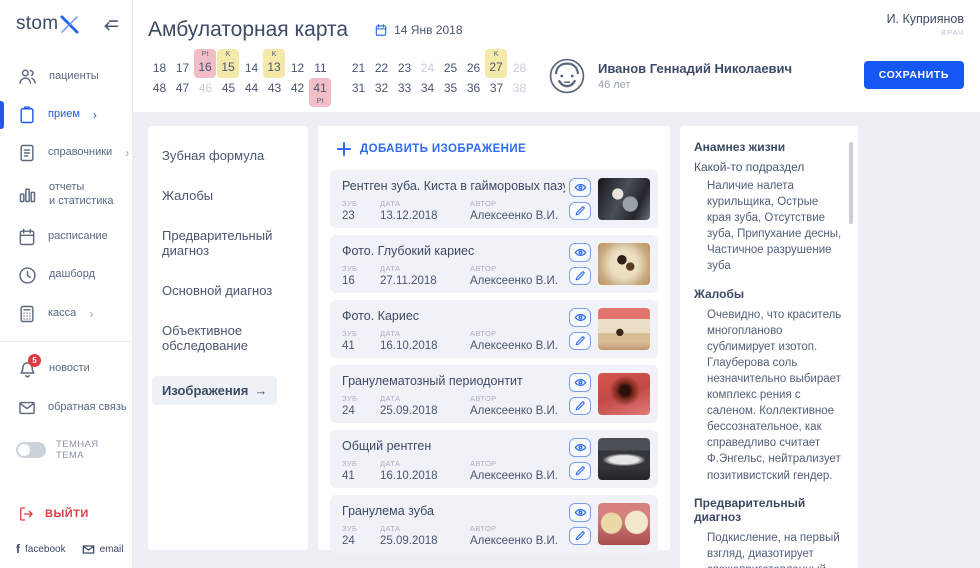 This screenshot has height=568, width=980. Describe the element at coordinates (913, 75) in the screenshot. I see `save-button: СОХРАНИТЬ` at that location.